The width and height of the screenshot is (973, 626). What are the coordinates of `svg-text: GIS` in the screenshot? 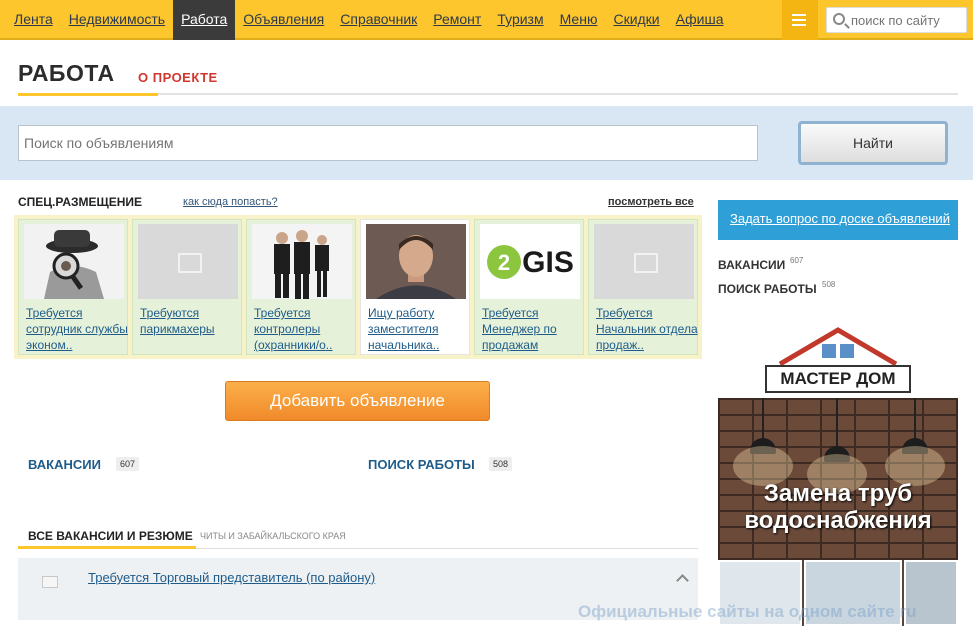 It's located at (548, 262).